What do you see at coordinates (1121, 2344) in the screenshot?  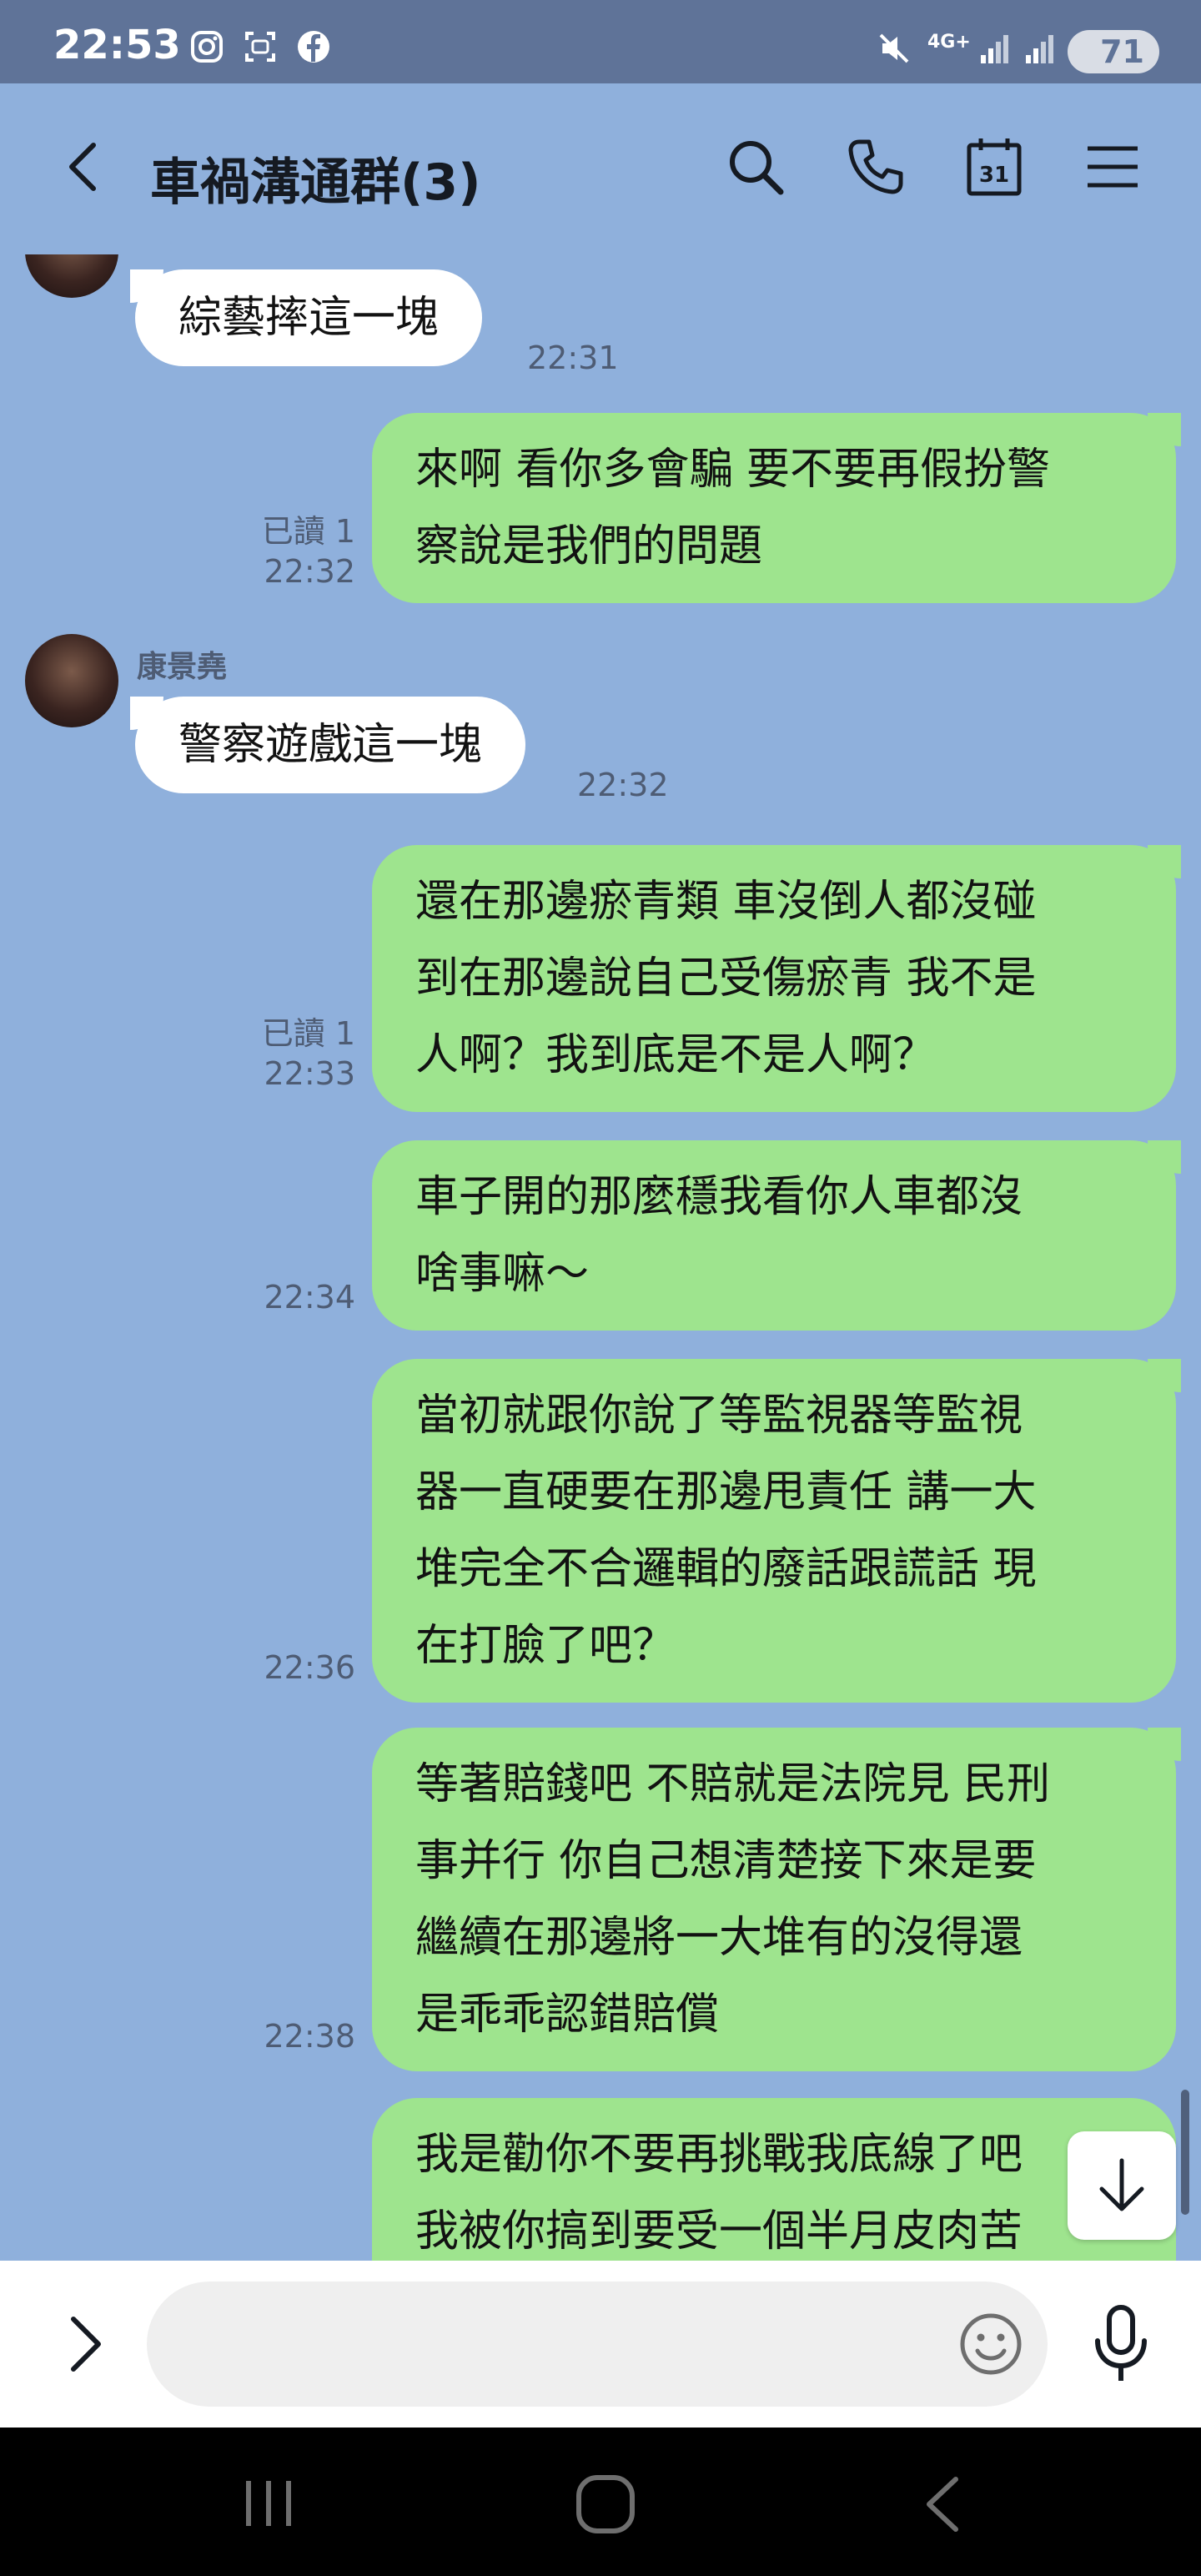 I see `microphone-icon` at bounding box center [1121, 2344].